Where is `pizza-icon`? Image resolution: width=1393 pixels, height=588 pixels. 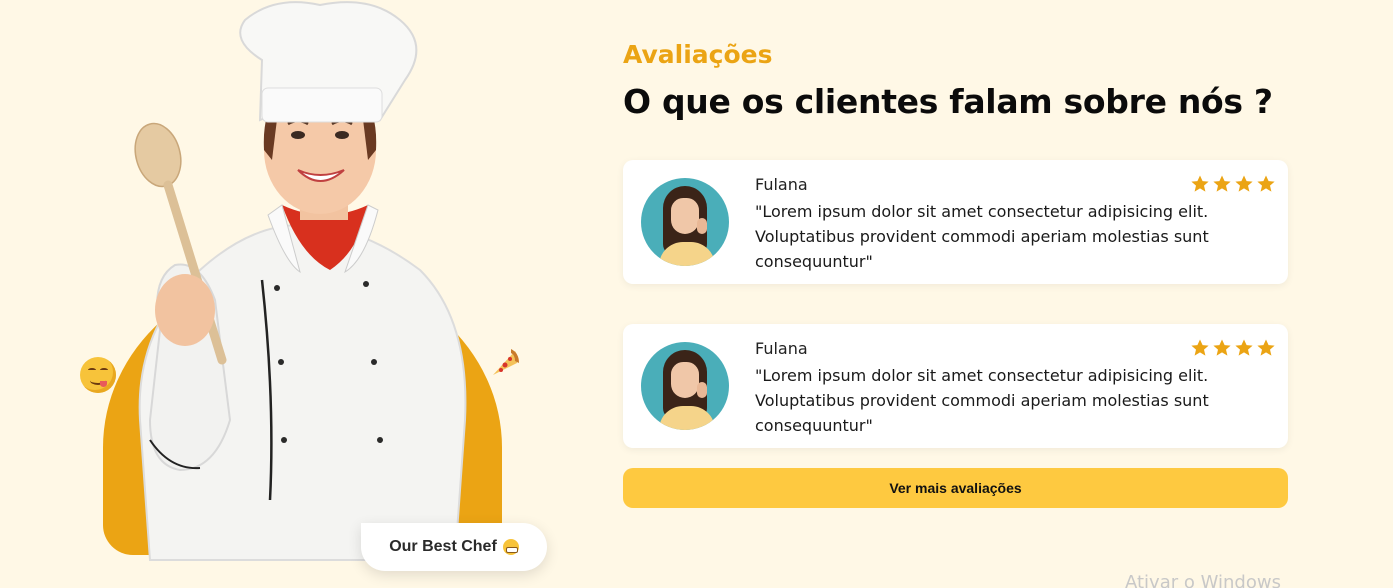
pizza-icon is located at coordinates (506, 362).